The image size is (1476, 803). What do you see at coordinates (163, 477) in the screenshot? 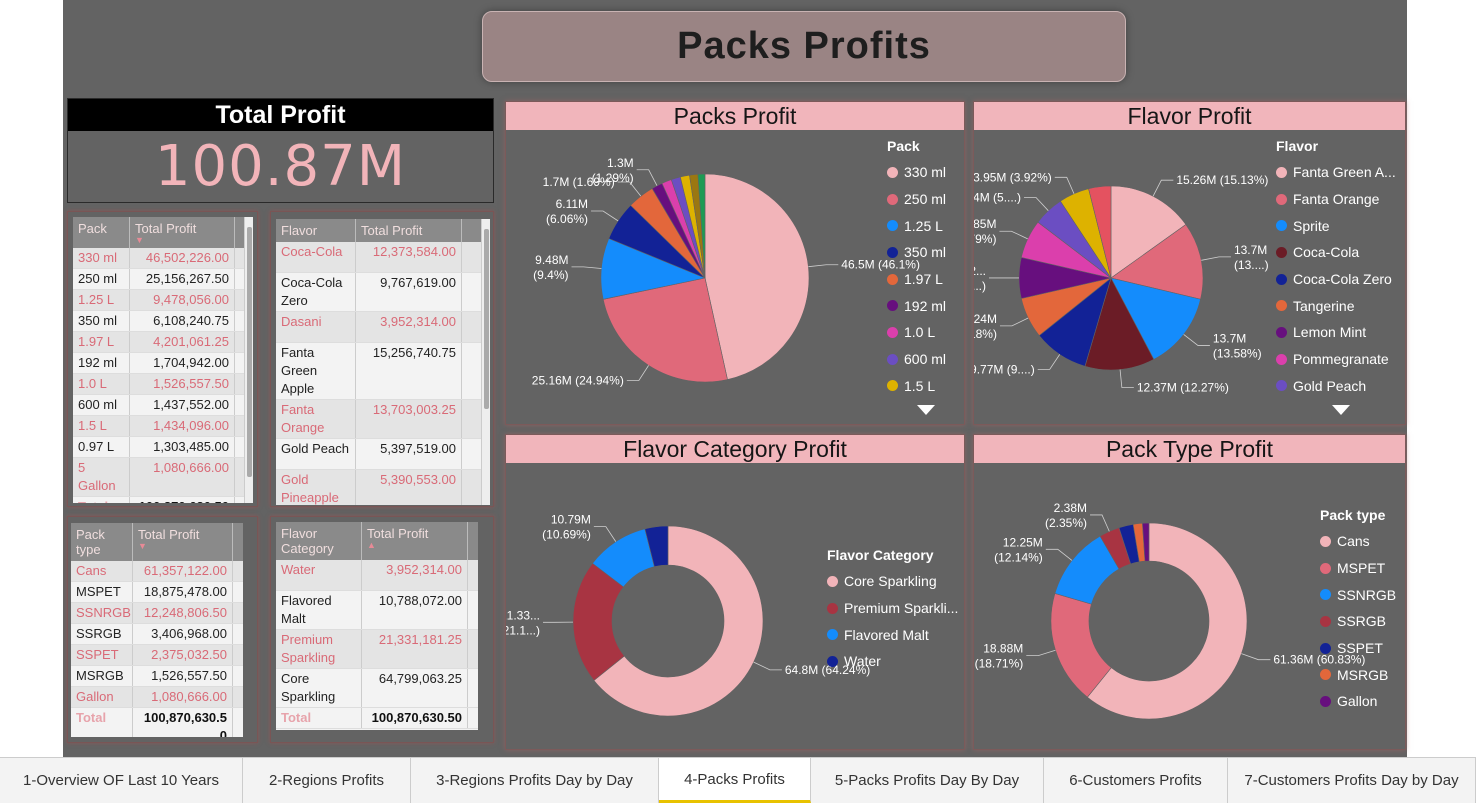
I see `table-row: 5 Gallon1,080,666.00` at bounding box center [163, 477].